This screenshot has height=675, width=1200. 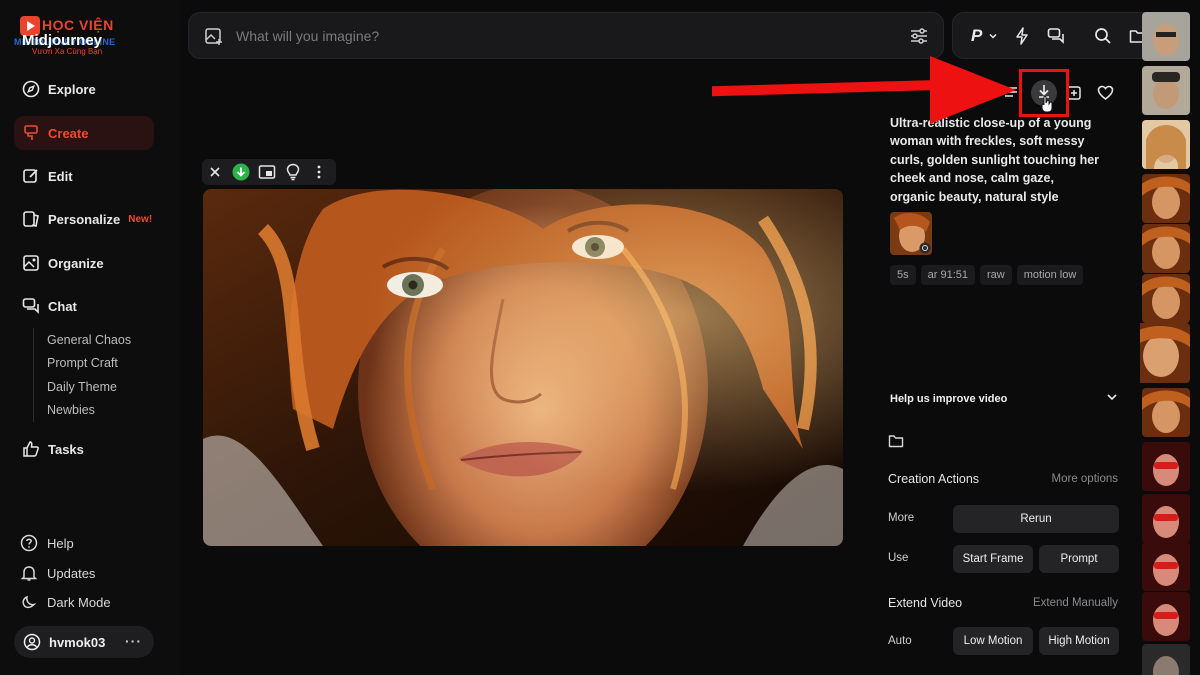 What do you see at coordinates (901, 518) in the screenshot?
I see `more-row-label: More` at bounding box center [901, 518].